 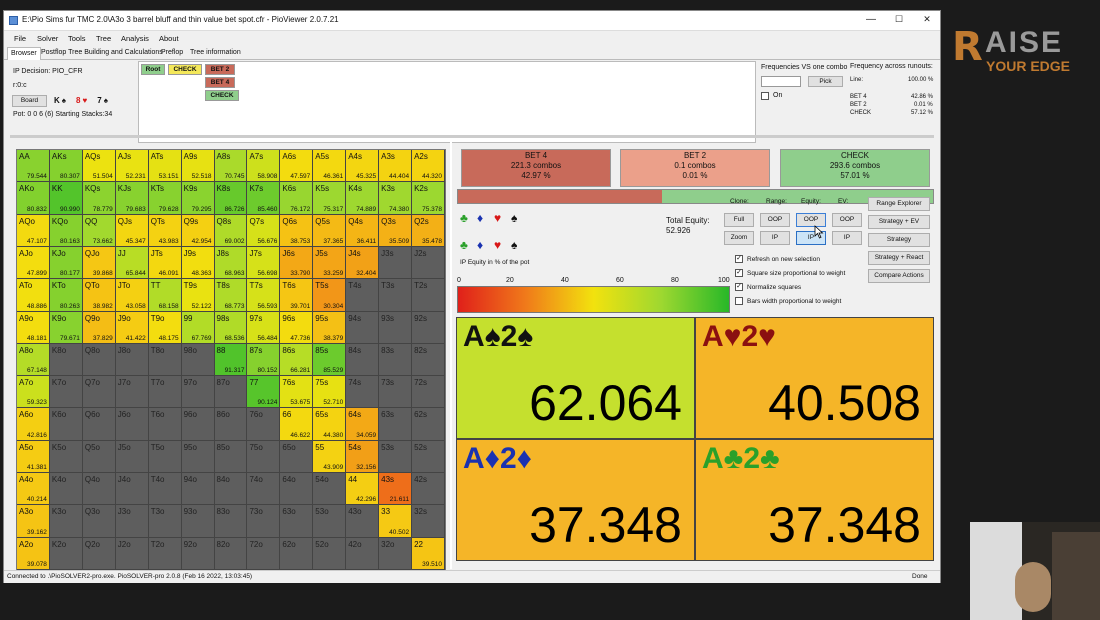 I want to click on tab-postflop-tree: Postflop Tree Building and Calculations, so click(x=102, y=53).